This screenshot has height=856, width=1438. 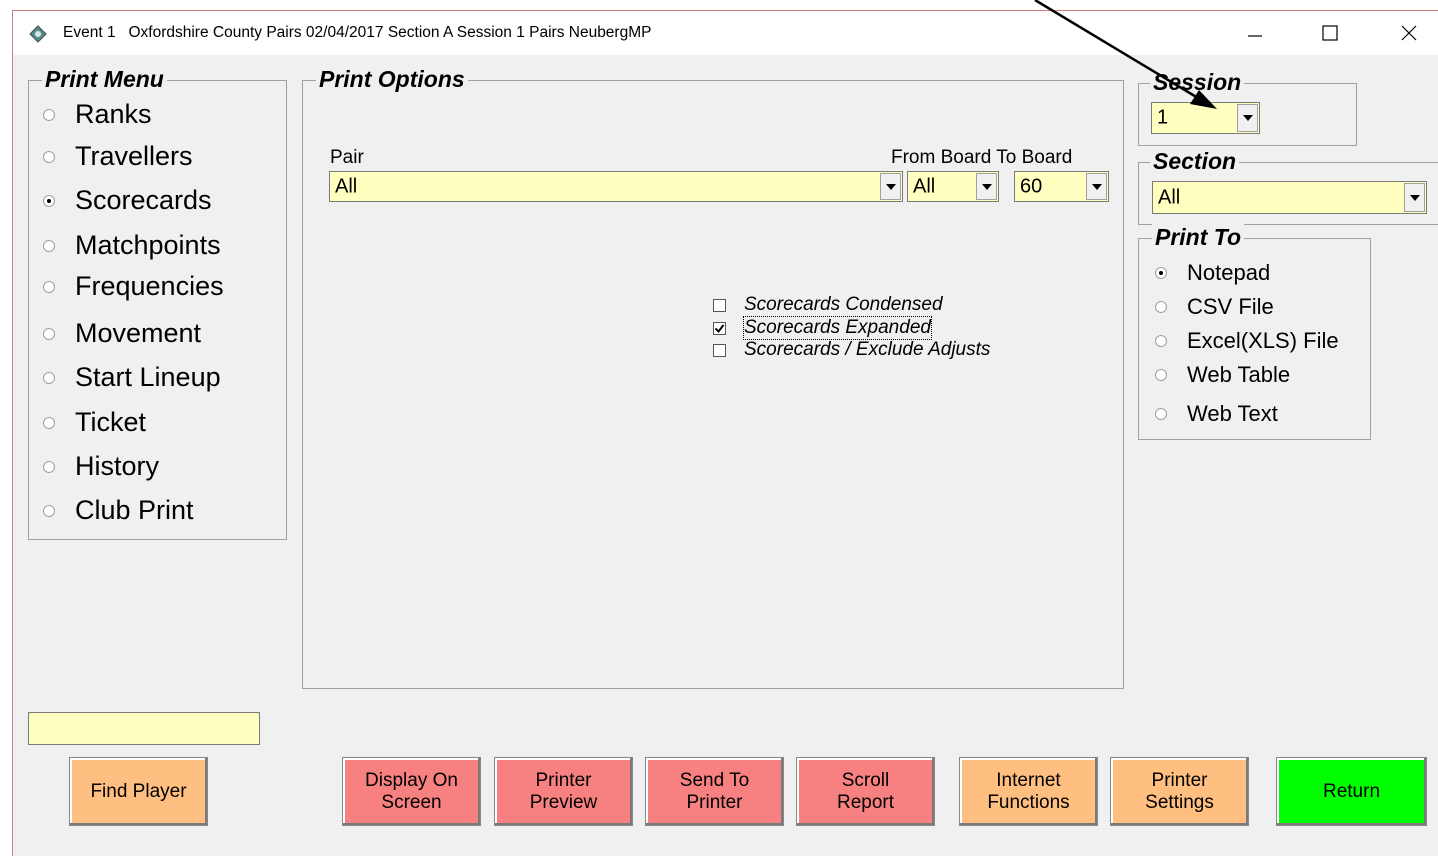 What do you see at coordinates (113, 114) in the screenshot?
I see `print-menu-item-label: Ranks` at bounding box center [113, 114].